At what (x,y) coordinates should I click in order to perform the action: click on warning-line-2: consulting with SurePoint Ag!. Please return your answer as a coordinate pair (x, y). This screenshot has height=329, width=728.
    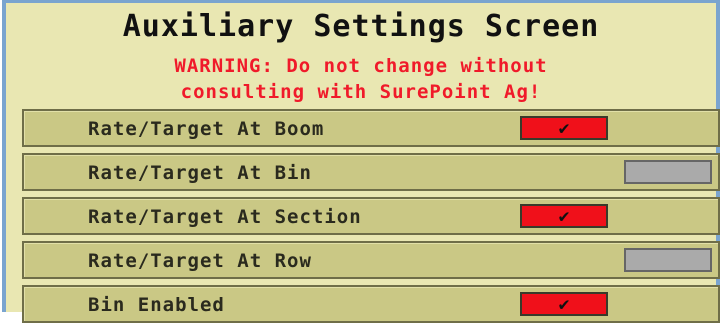
    Looking at the image, I should click on (361, 92).